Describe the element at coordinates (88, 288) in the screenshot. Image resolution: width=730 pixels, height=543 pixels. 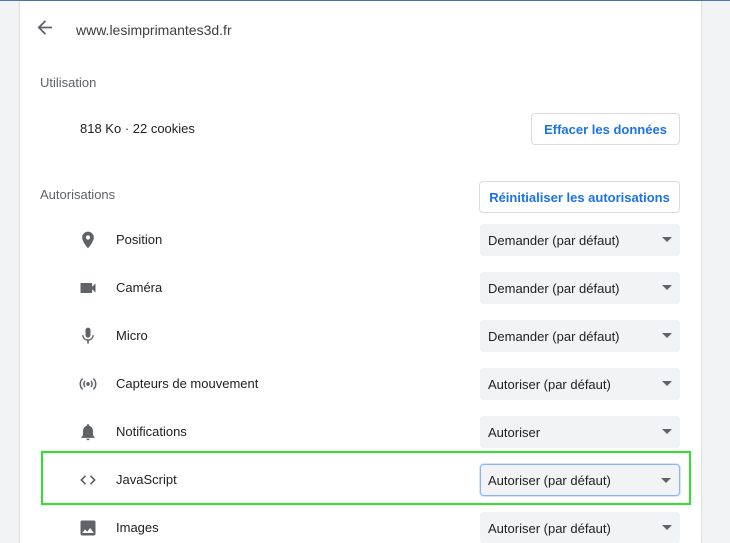
I see `camera-icon` at that location.